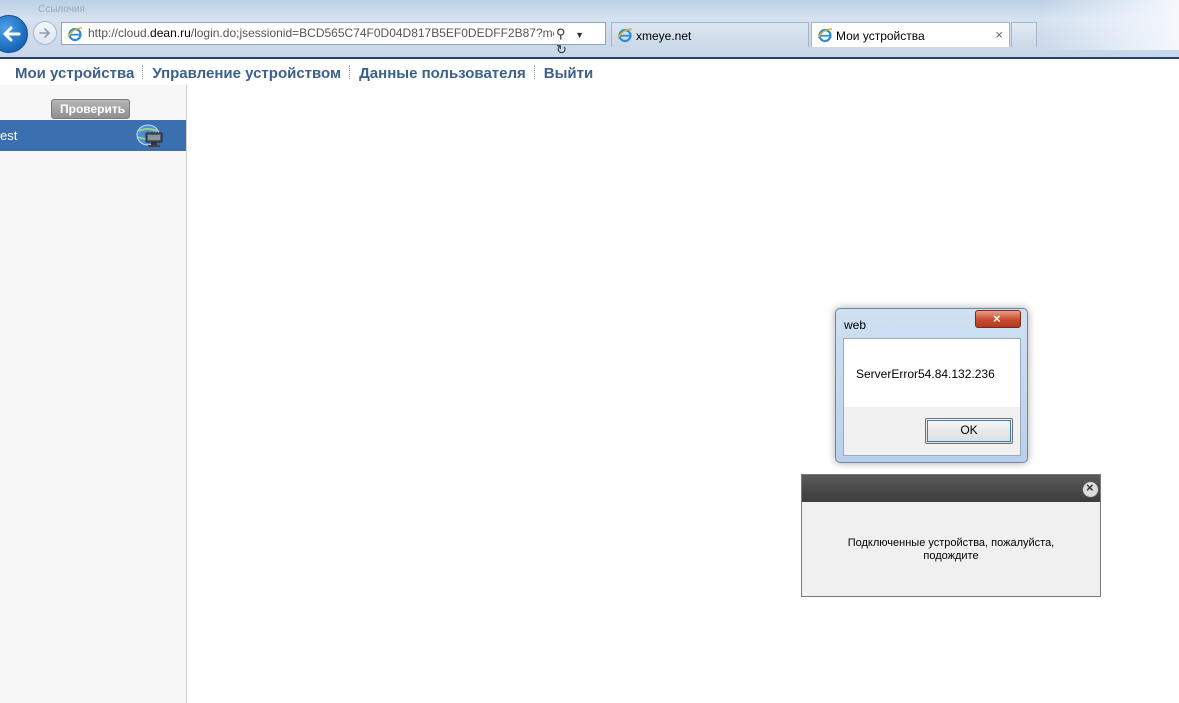 This screenshot has height=703, width=1179. Describe the element at coordinates (93, 135) in the screenshot. I see `device-list-item: est` at that location.